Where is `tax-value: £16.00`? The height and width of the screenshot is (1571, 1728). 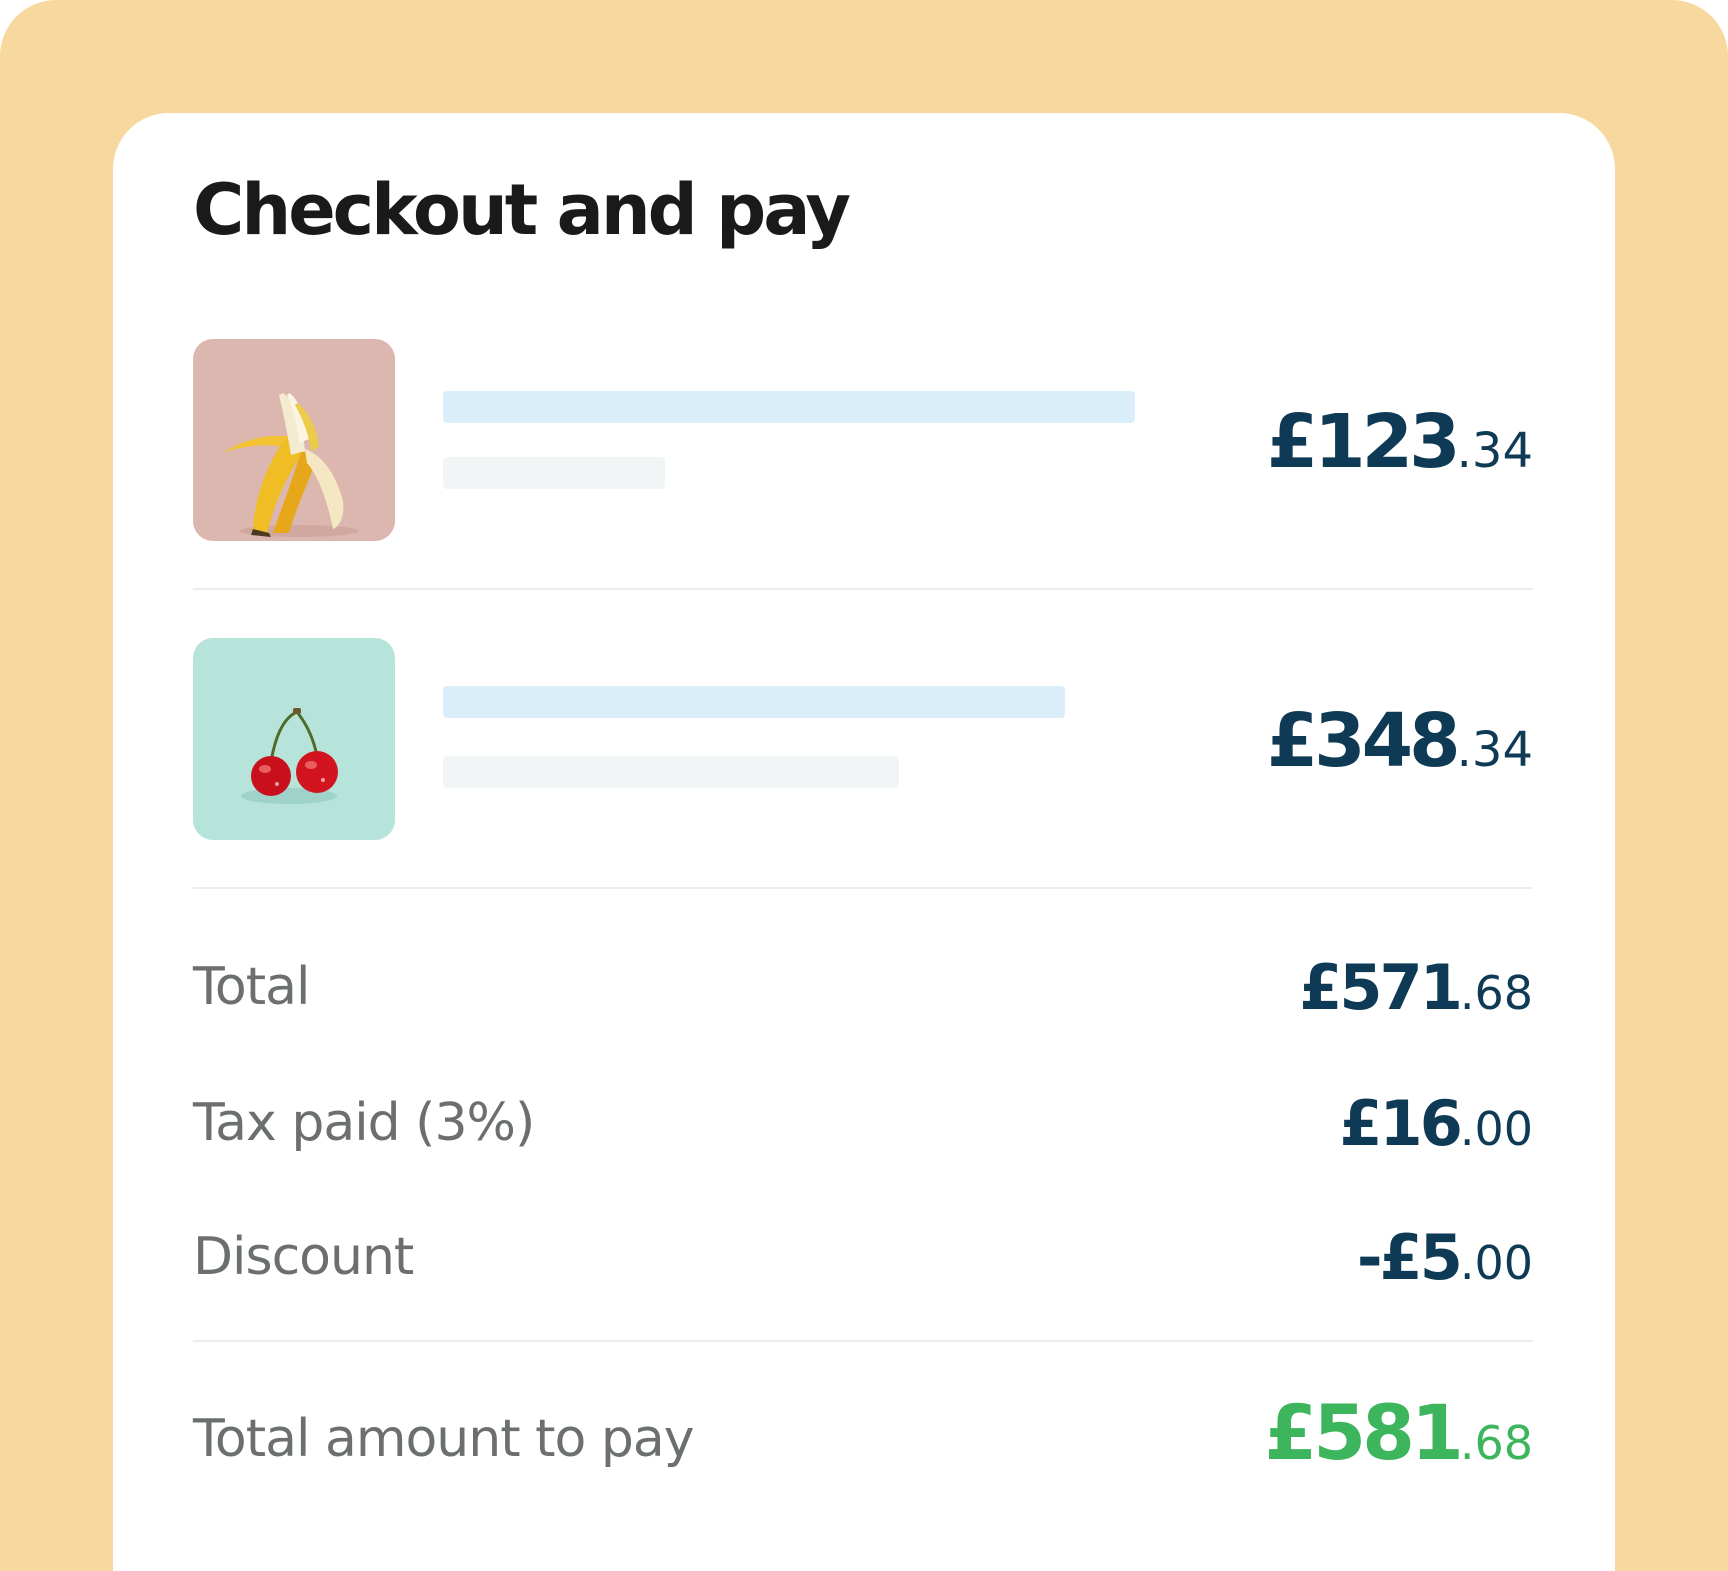 tax-value: £16.00 is located at coordinates (1436, 1124).